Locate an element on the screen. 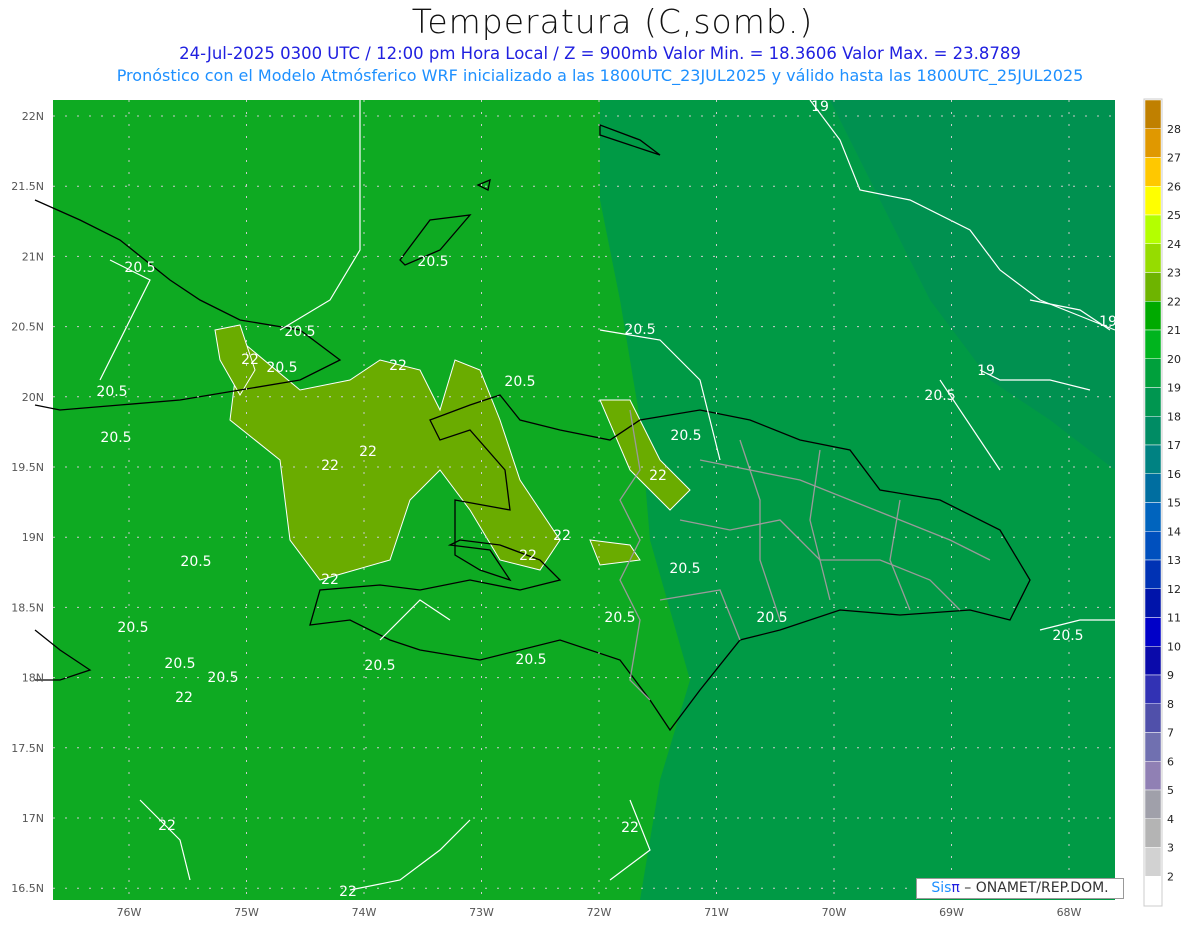 The width and height of the screenshot is (1200, 927). colorbar-label: 15 is located at coordinates (1174, 503).